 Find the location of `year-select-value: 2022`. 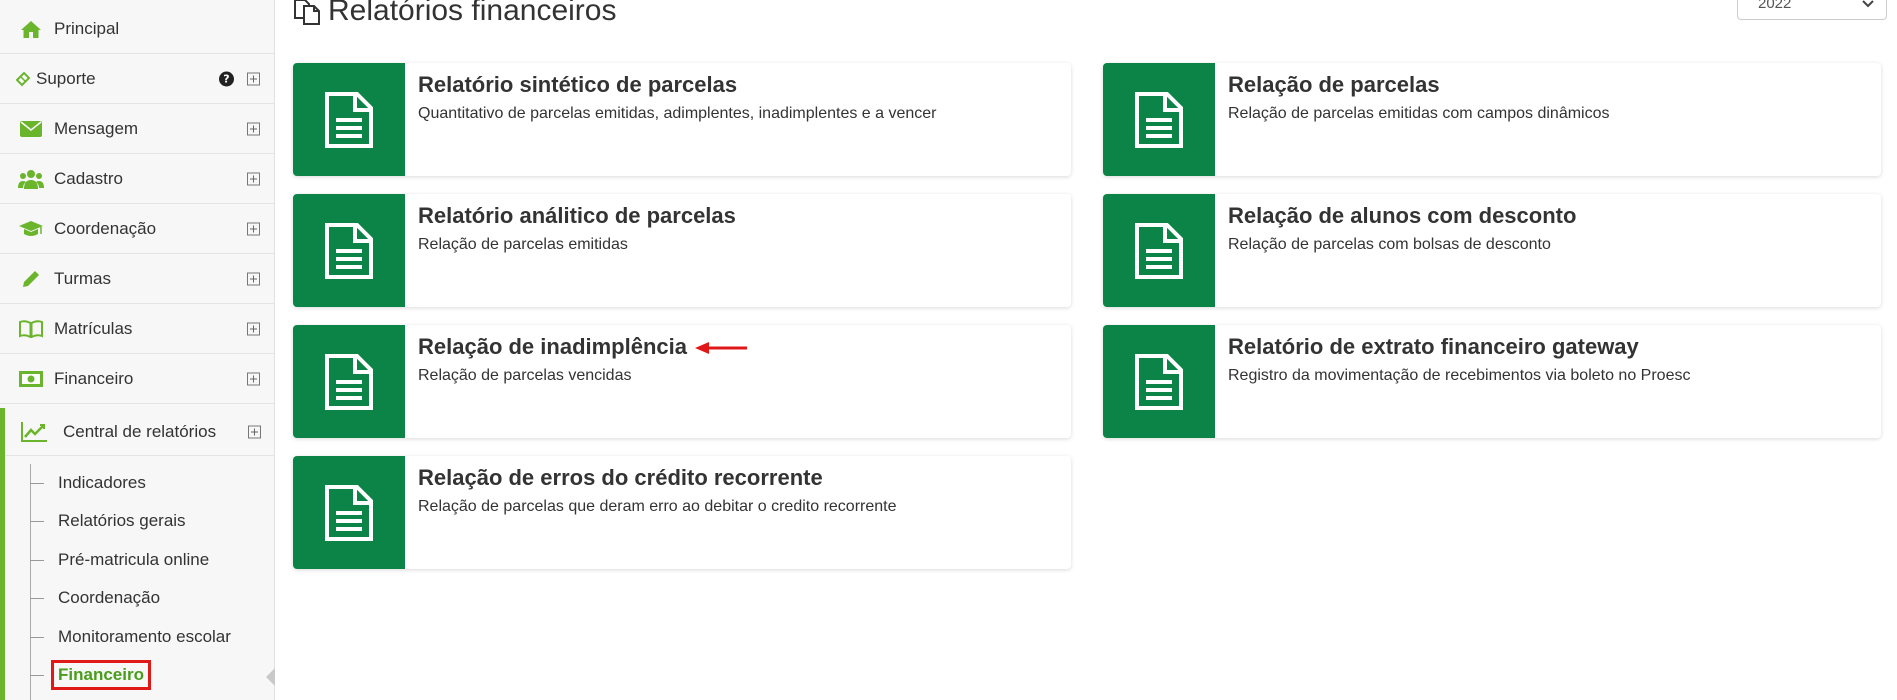

year-select-value: 2022 is located at coordinates (1775, 6).